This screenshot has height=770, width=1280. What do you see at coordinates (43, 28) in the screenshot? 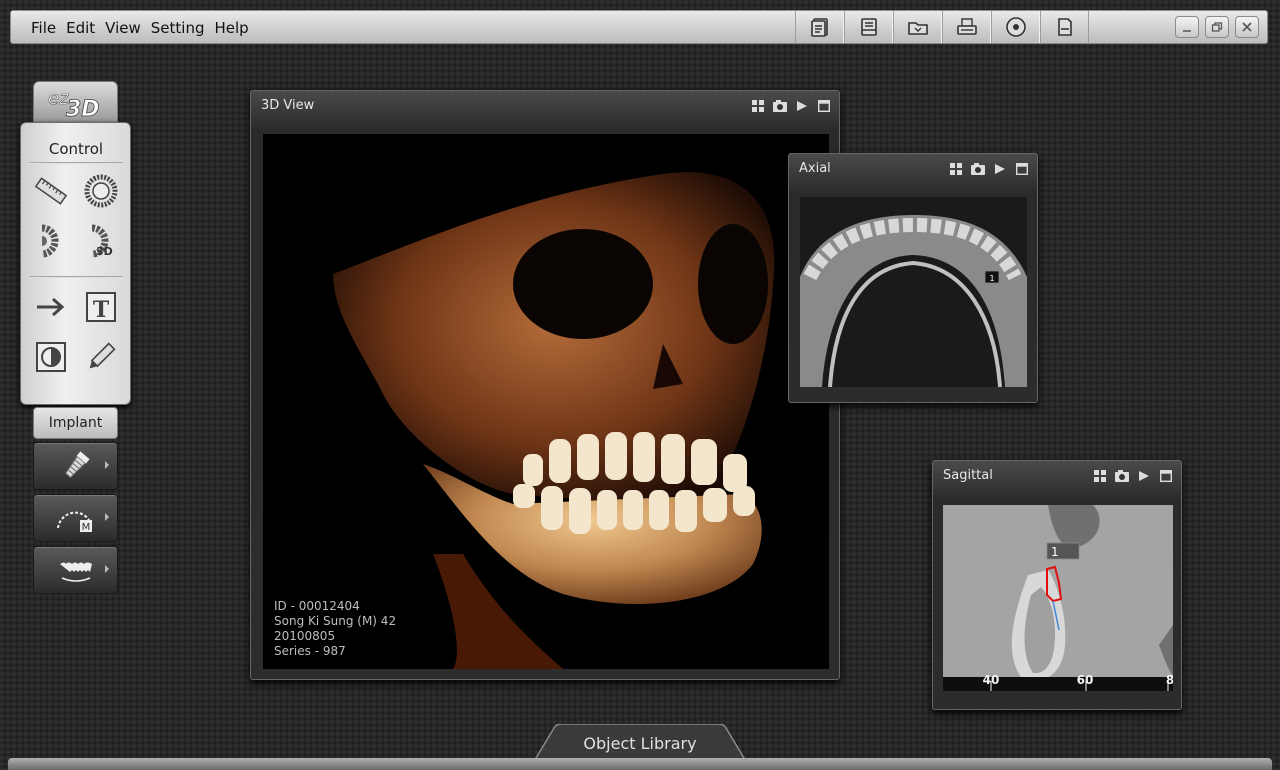
I see `menu-file: File` at bounding box center [43, 28].